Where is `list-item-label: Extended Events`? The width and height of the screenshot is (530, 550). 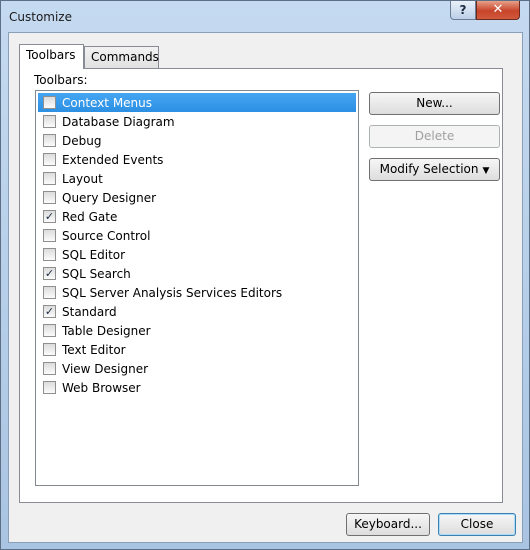
list-item-label: Extended Events is located at coordinates (113, 159).